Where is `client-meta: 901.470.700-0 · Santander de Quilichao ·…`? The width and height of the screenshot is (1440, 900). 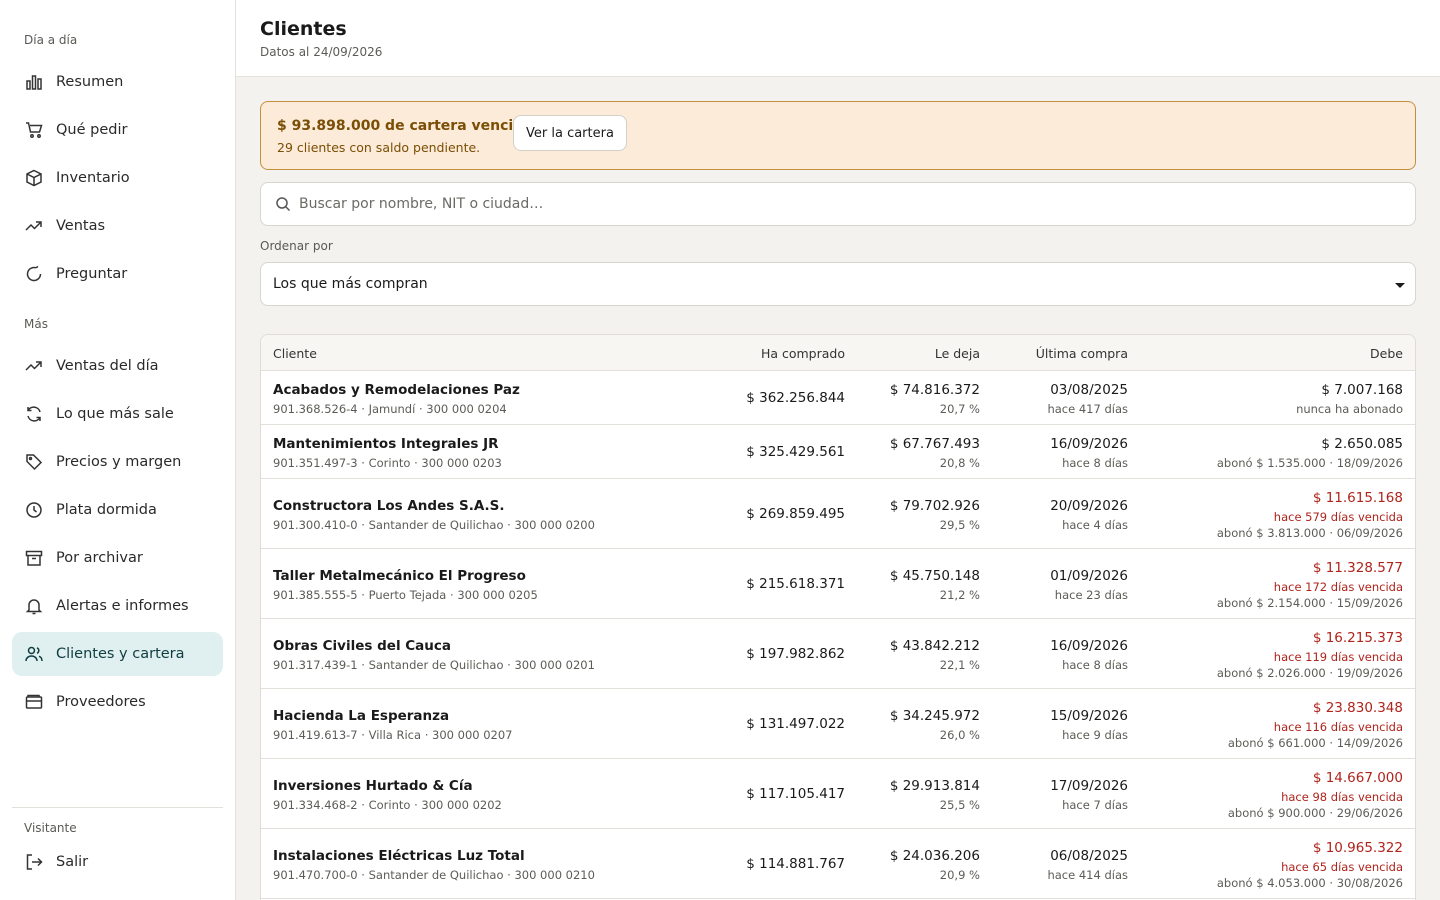
client-meta: 901.470.700-0 · Santander de Quilichao ·… is located at coordinates (434, 875).